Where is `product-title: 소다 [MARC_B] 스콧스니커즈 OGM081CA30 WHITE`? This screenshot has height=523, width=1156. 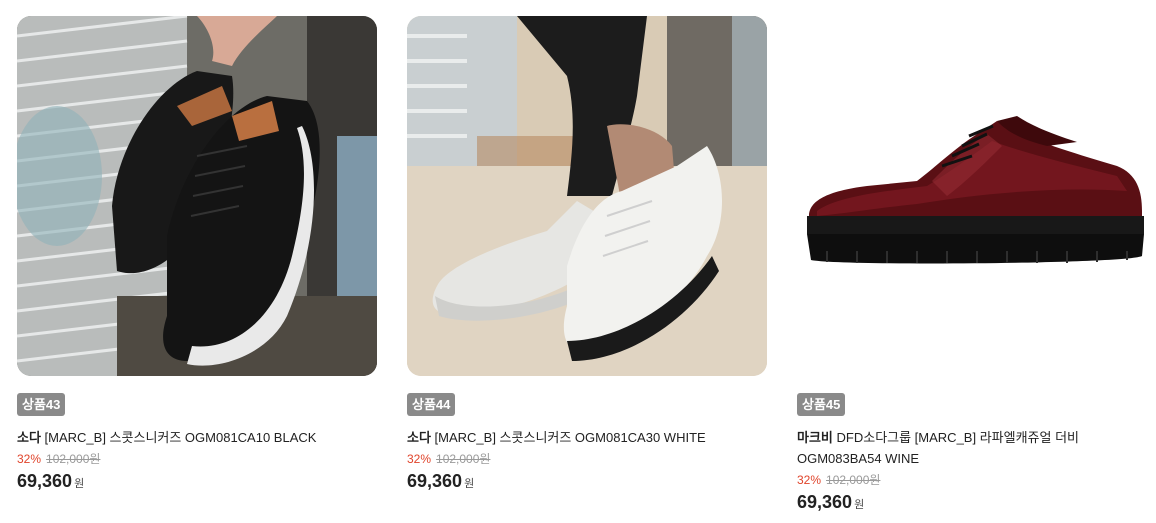 product-title: 소다 [MARC_B] 스콧스니커즈 OGM081CA30 WHITE is located at coordinates (557, 437).